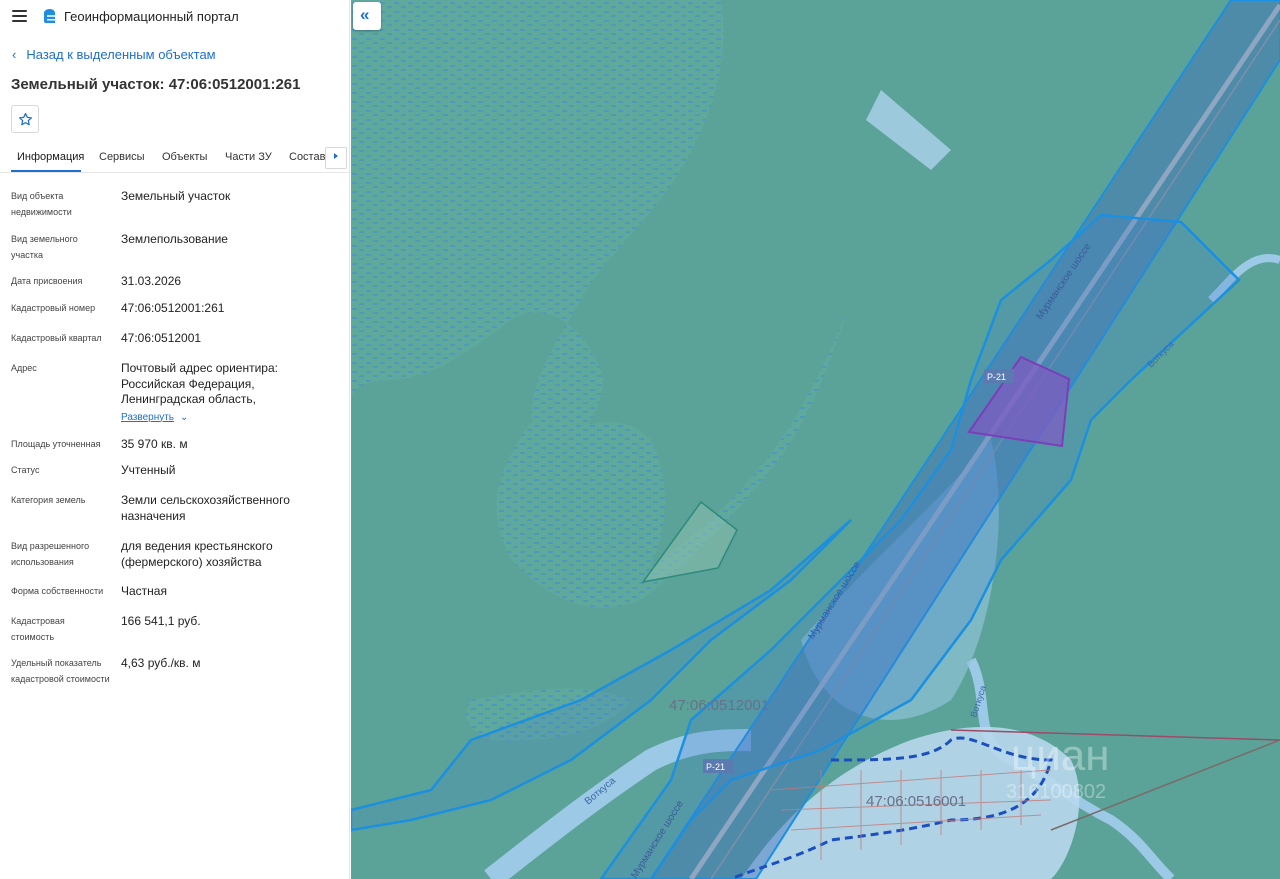  Describe the element at coordinates (25, 470) in the screenshot. I see `label-status: Статус` at that location.